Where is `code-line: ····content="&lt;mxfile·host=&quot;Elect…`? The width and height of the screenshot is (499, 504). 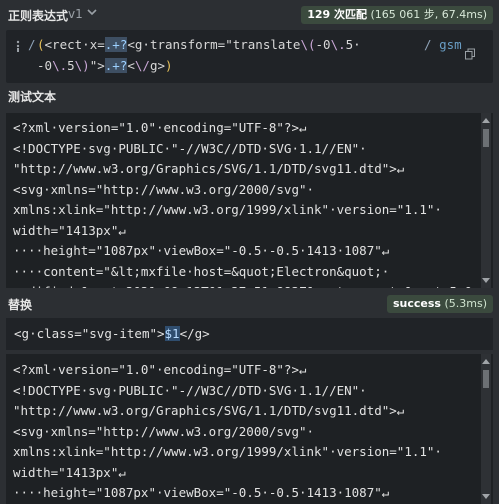 code-line: ····content="&lt;mxfile·host=&quot;Elect… is located at coordinates (201, 271).